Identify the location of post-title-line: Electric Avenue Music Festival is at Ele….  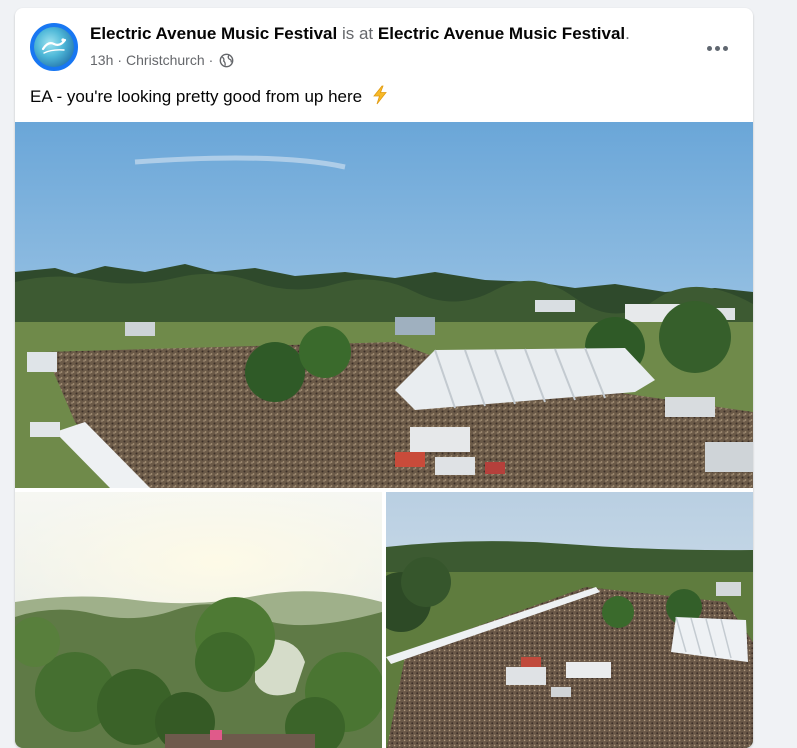
(360, 34).